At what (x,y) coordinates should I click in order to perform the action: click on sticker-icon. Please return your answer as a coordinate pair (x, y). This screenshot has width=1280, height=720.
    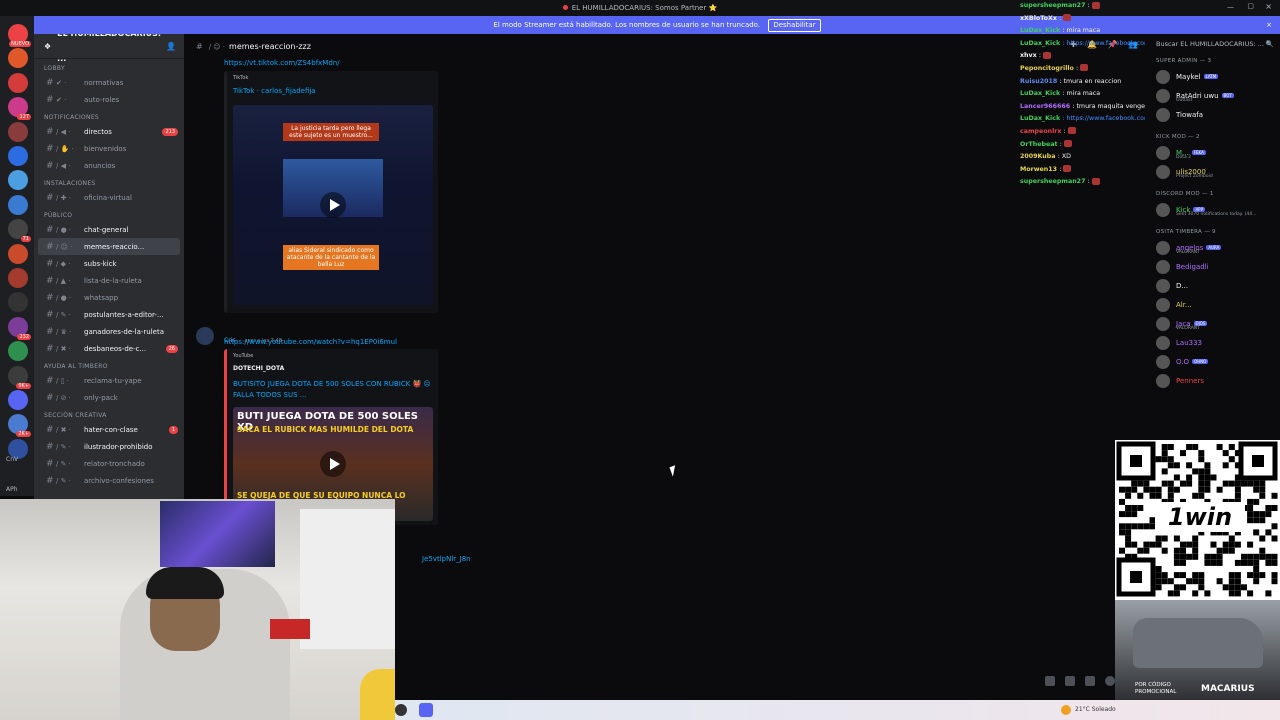
    Looking at the image, I should click on (1090, 681).